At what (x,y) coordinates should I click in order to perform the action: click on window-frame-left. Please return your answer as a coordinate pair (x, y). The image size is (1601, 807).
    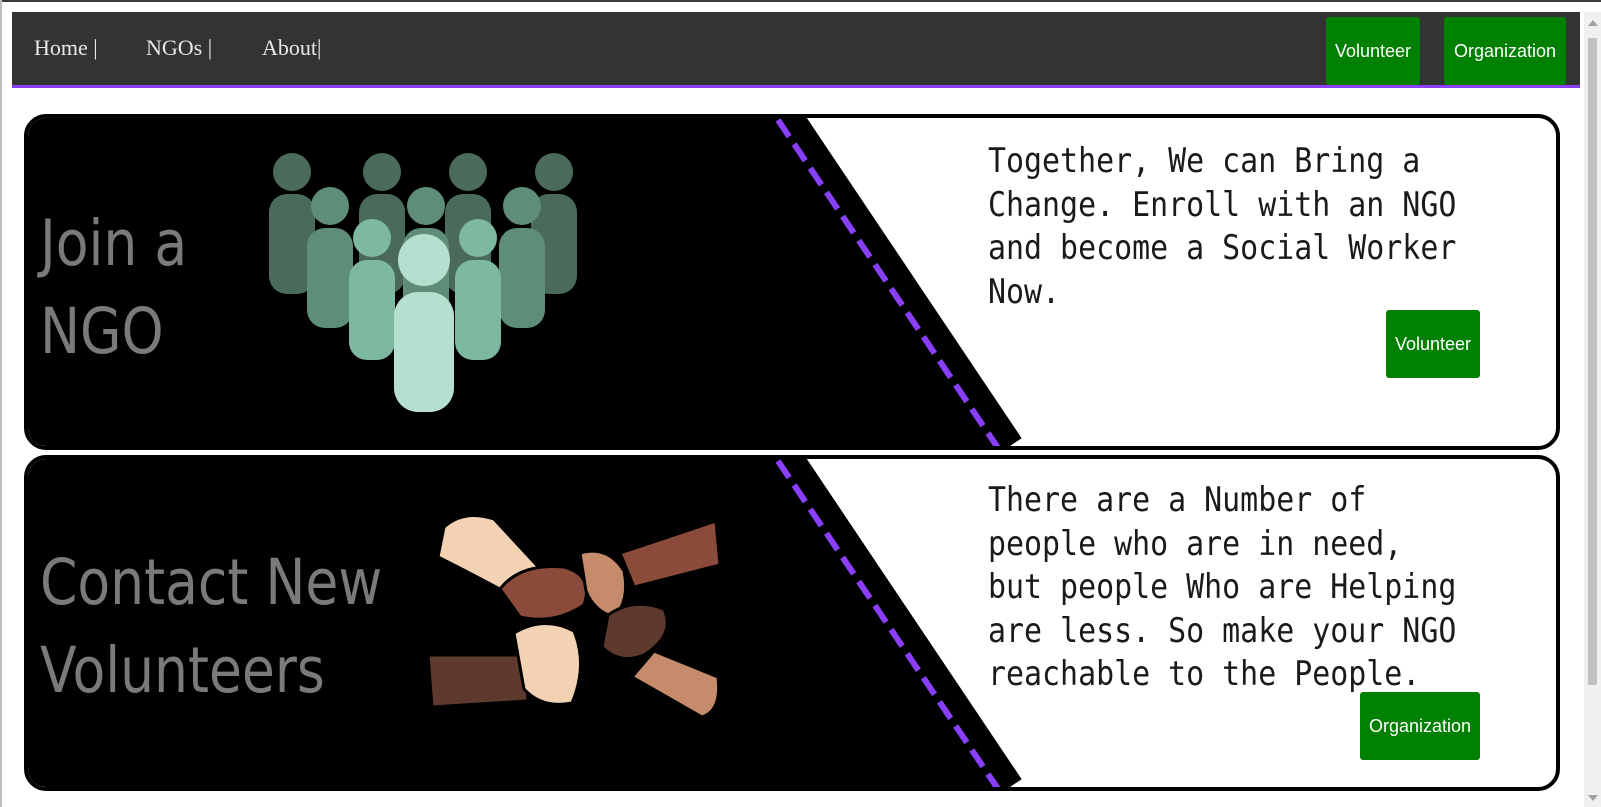
    Looking at the image, I should click on (1, 403).